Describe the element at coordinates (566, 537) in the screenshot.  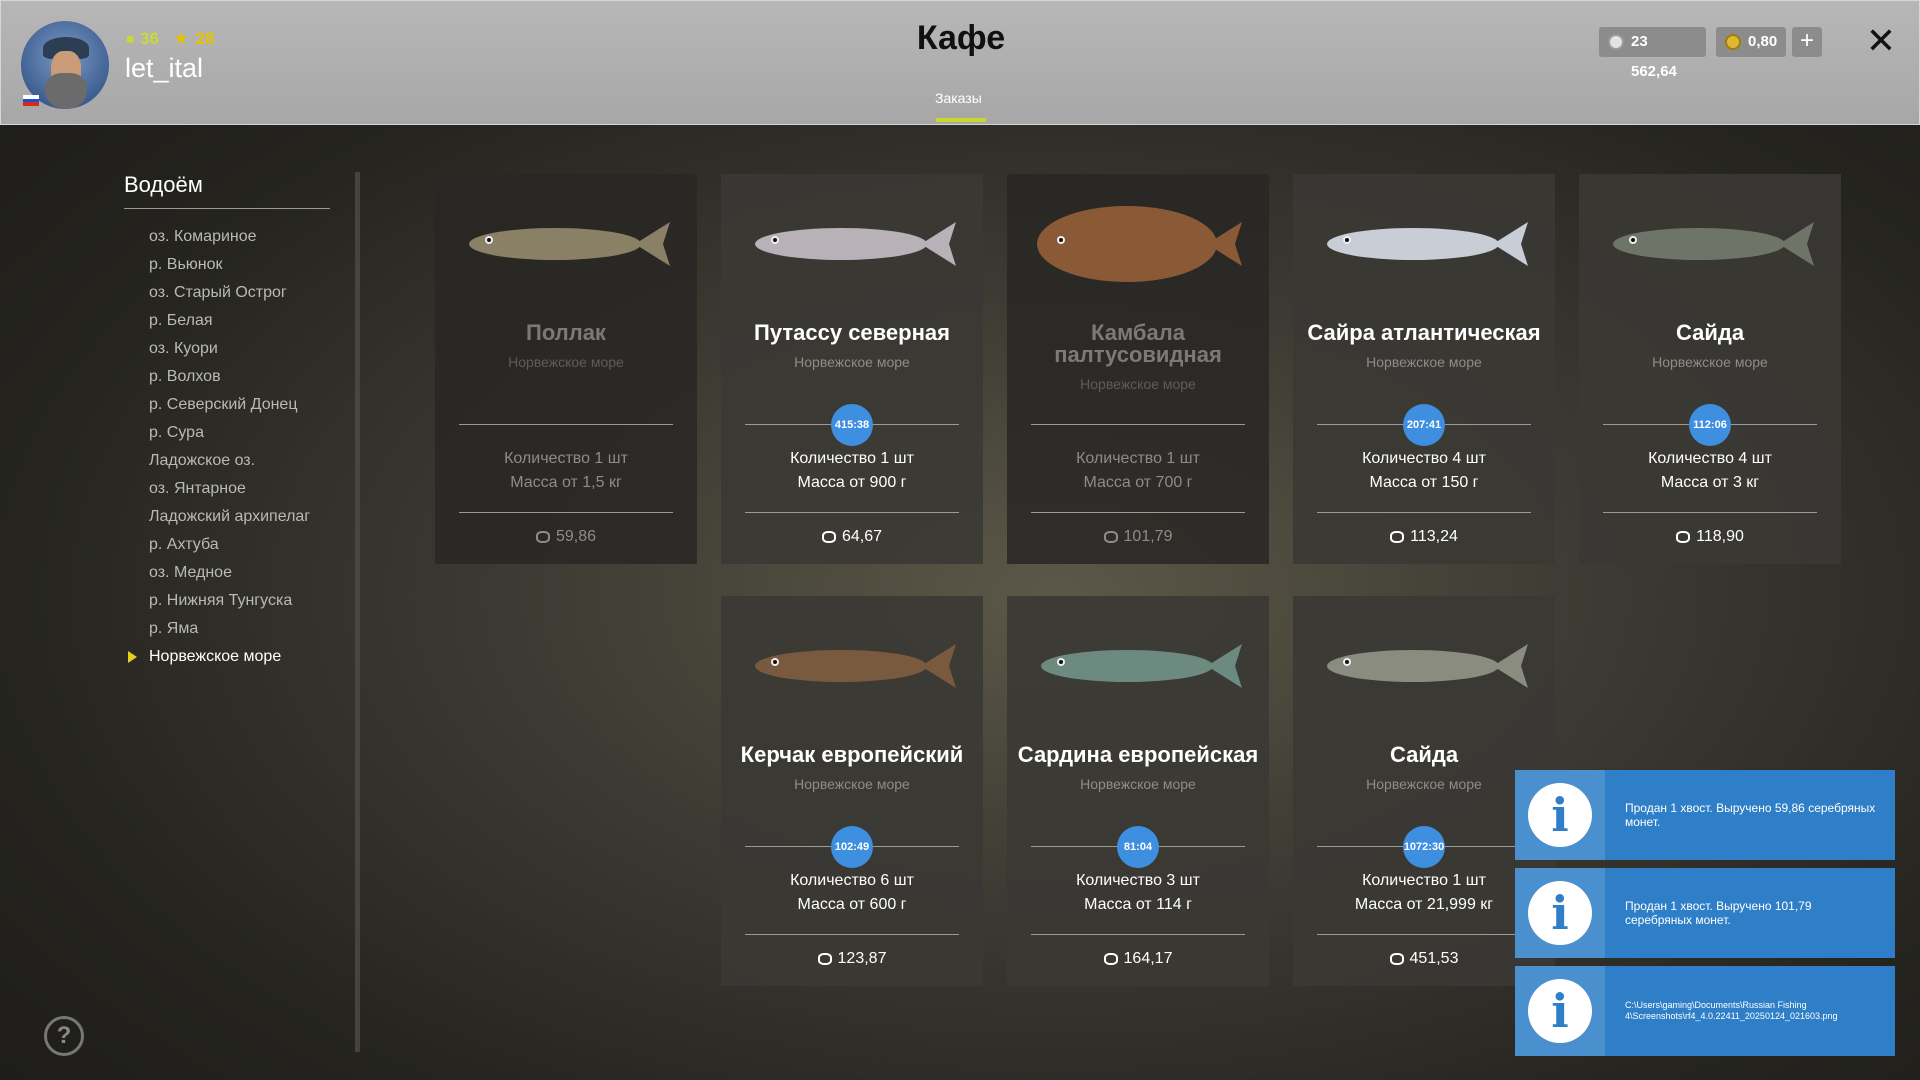
I see `order-price: 59,86` at that location.